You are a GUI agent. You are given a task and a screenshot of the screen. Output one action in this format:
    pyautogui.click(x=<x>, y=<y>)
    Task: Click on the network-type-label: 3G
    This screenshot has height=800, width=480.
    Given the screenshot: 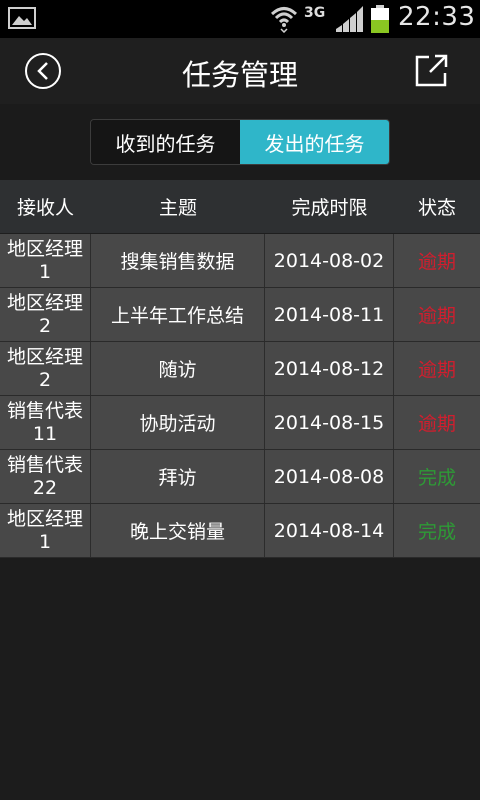 What is the action you would take?
    pyautogui.click(x=315, y=13)
    